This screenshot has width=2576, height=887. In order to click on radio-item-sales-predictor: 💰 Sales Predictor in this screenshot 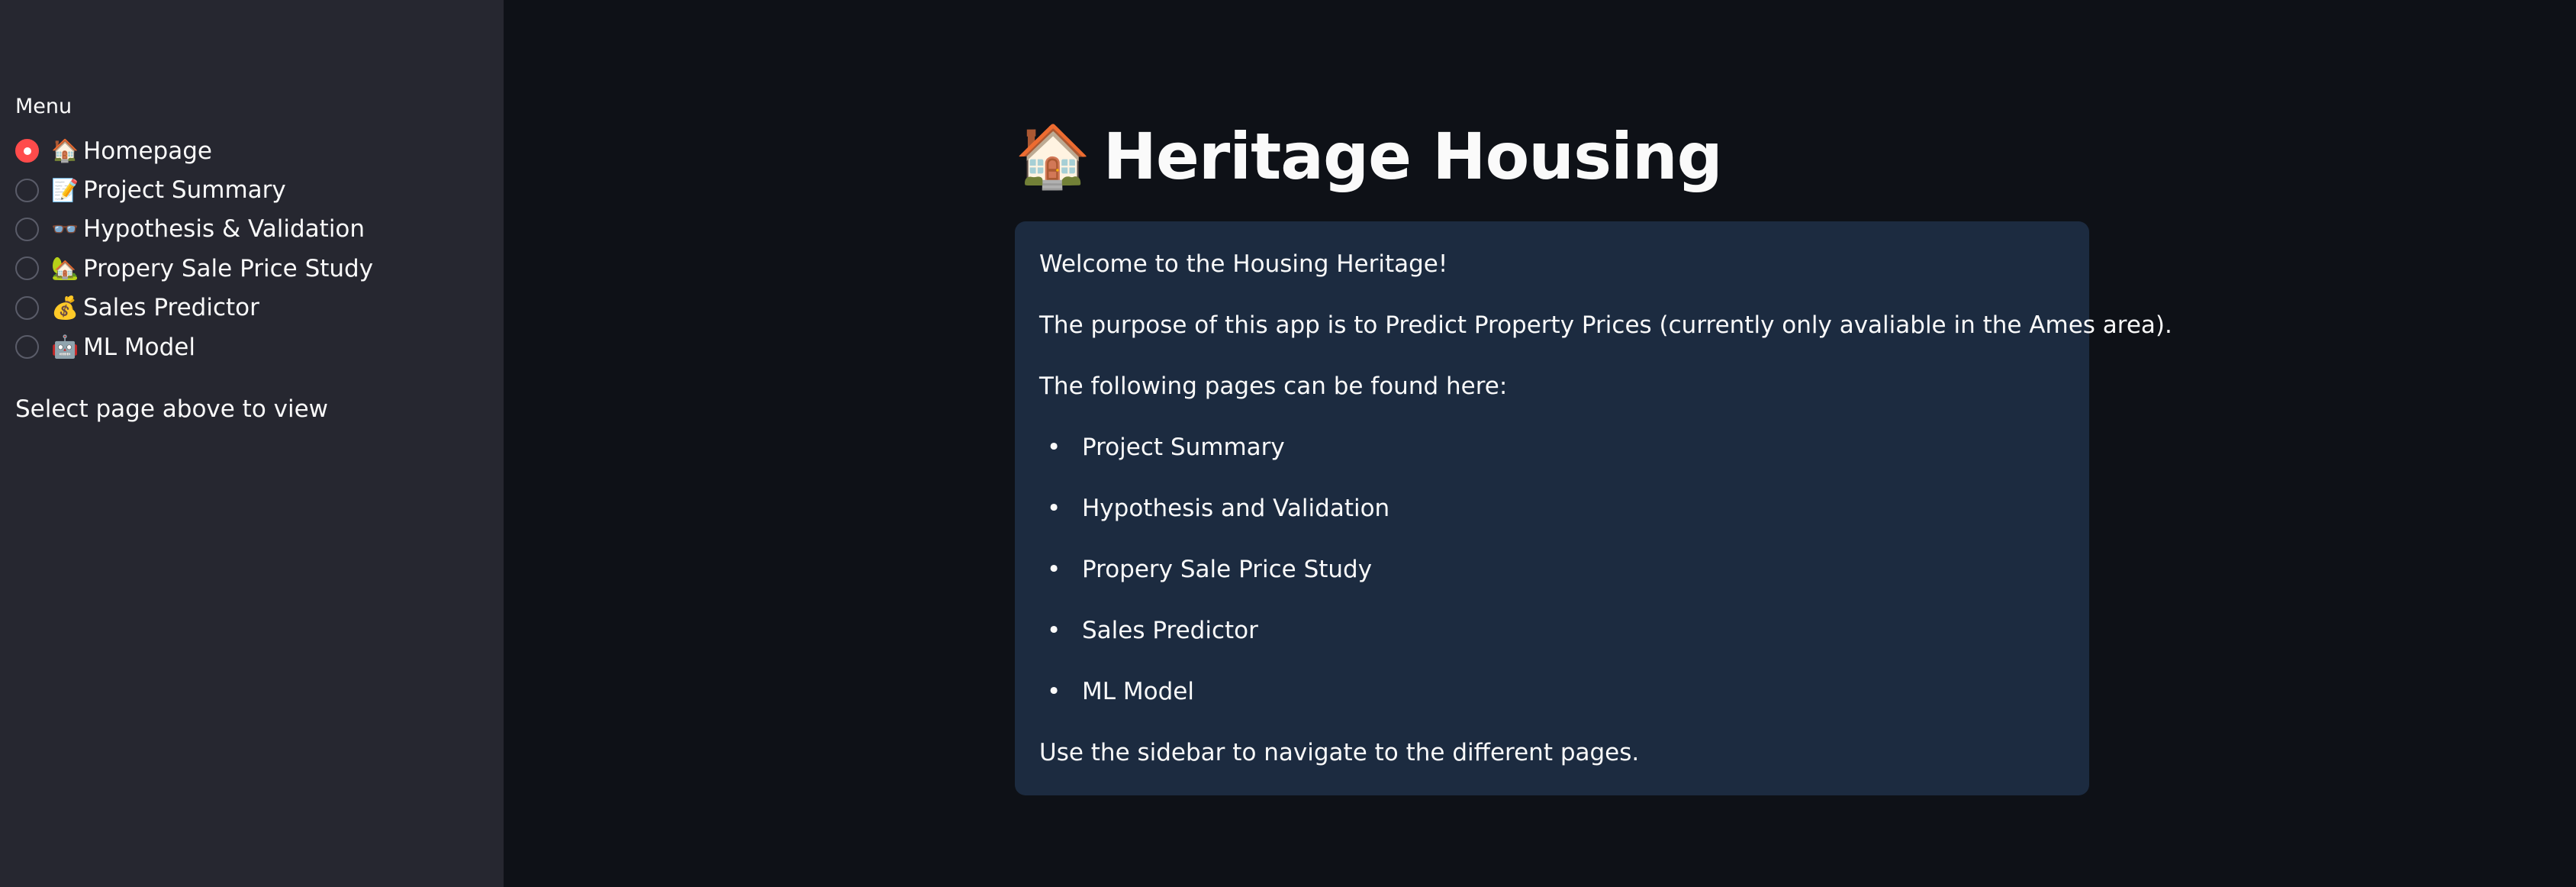, I will do `click(194, 308)`.